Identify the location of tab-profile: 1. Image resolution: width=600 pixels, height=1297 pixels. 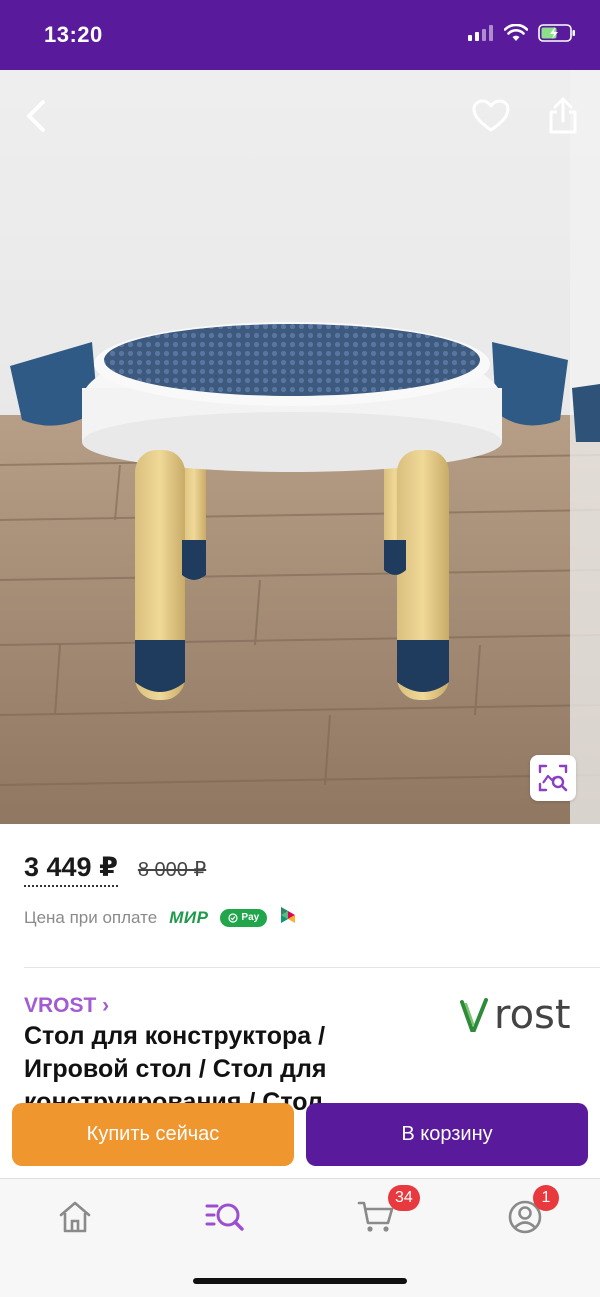
(527, 1213).